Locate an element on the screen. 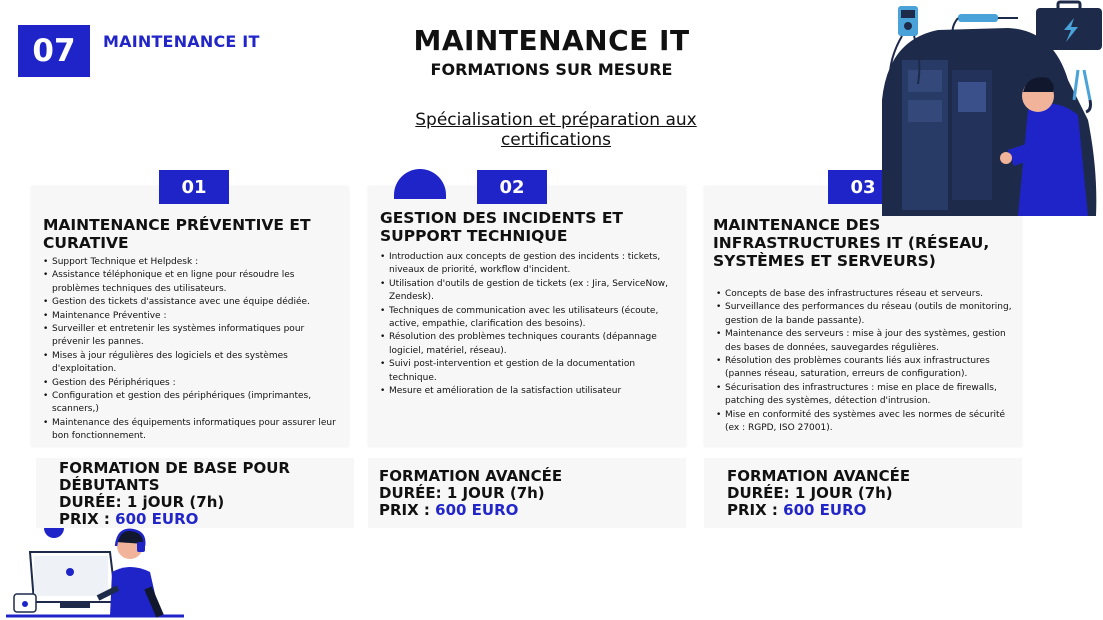  technician-illustration is located at coordinates (992, 108).